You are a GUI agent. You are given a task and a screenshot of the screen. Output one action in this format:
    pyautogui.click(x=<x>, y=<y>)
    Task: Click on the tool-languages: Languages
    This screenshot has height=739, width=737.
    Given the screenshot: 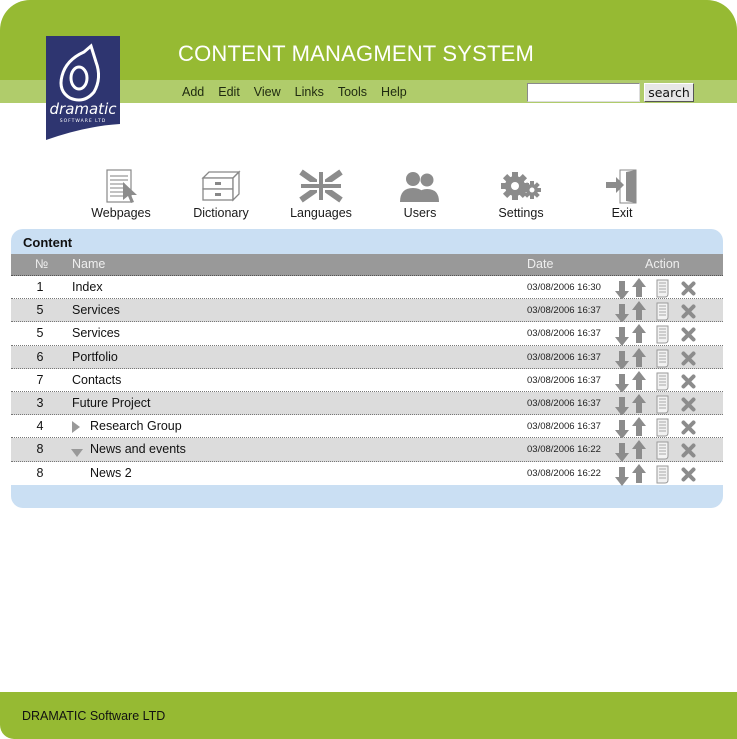 What is the action you would take?
    pyautogui.click(x=321, y=194)
    